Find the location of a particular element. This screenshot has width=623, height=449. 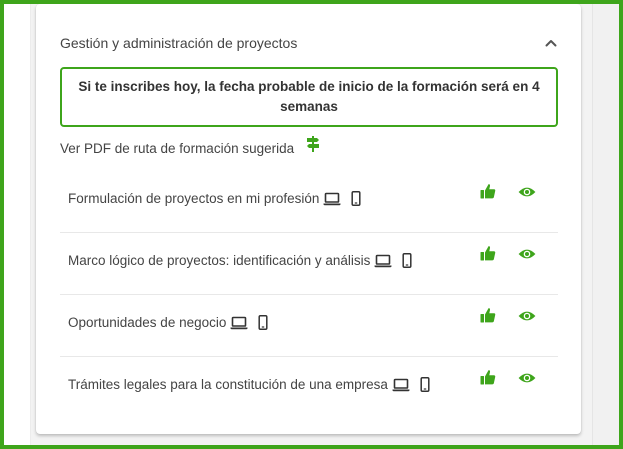

course-row: Formulación de proyectos en mi profesión is located at coordinates (309, 202).